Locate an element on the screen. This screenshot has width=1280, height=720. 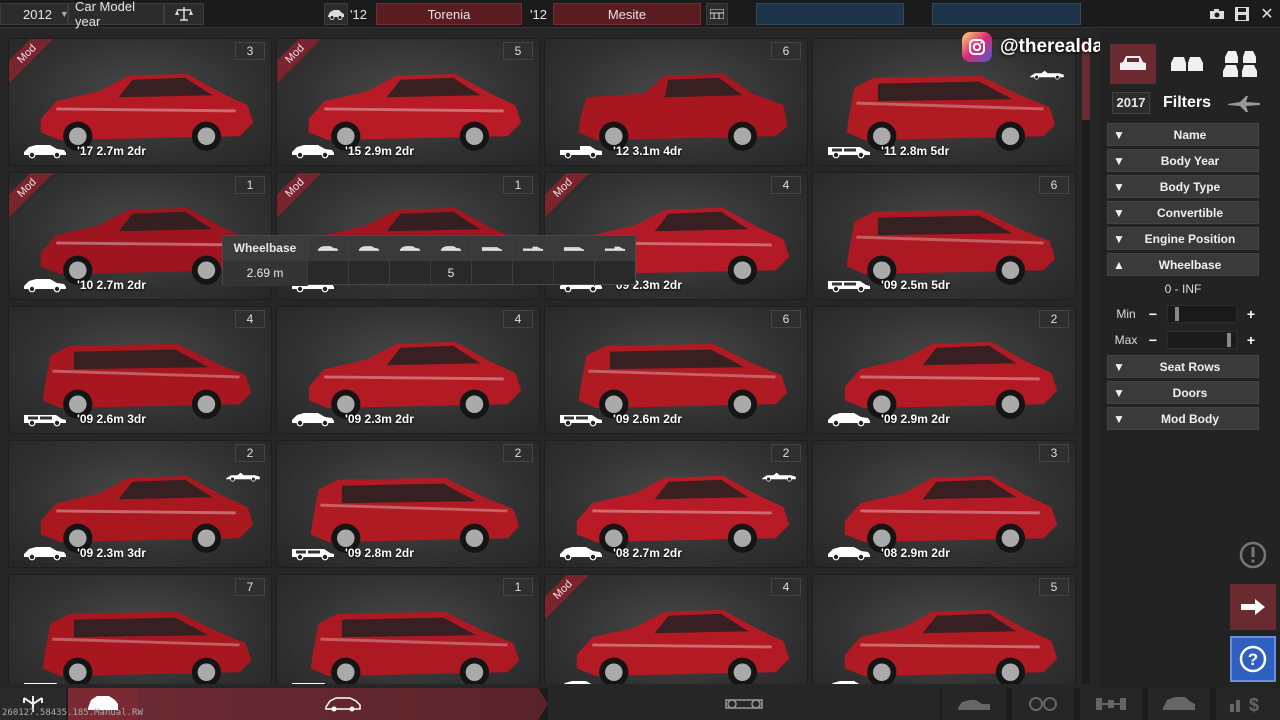
warning-button is located at coordinates (1253, 555).